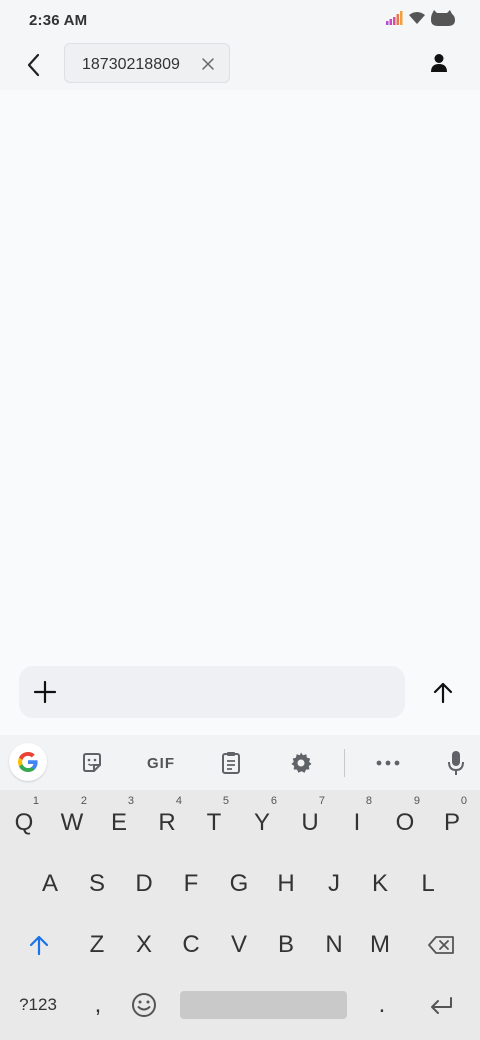 The height and width of the screenshot is (1040, 480). I want to click on recipient-number: 18730218809, so click(131, 64).